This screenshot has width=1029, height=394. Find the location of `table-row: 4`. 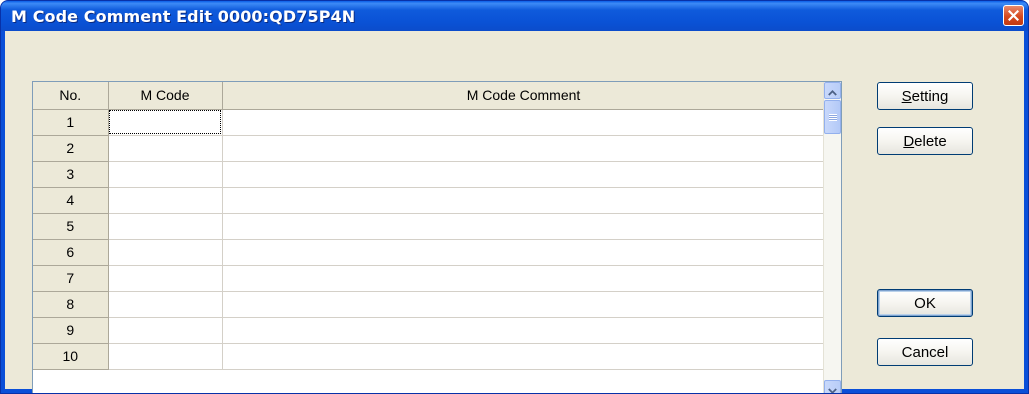

table-row: 4 is located at coordinates (429, 200).